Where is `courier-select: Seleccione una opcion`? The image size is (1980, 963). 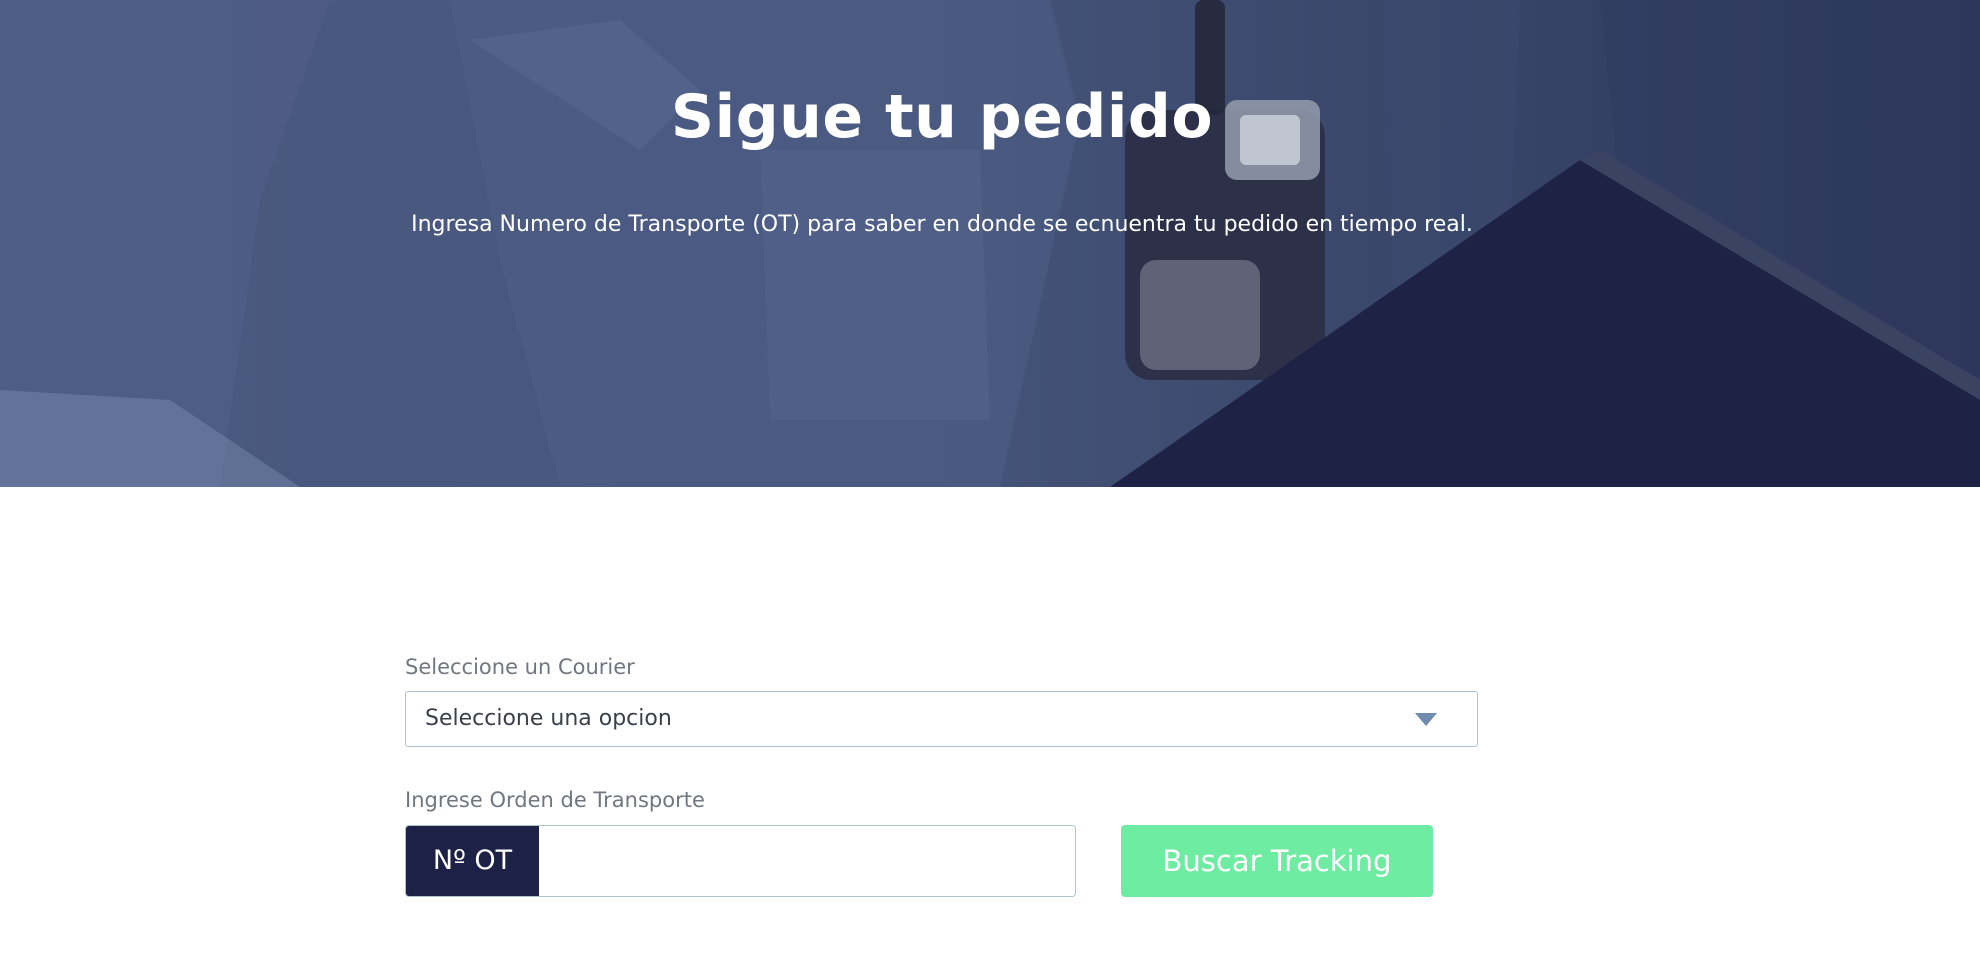
courier-select: Seleccione una opcion is located at coordinates (941, 719).